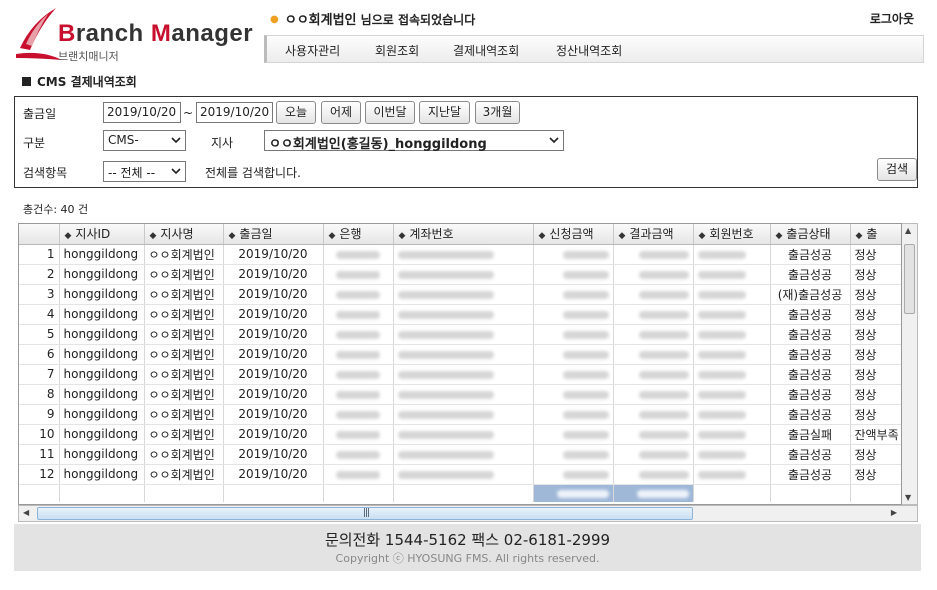 Image resolution: width=937 pixels, height=590 pixels. I want to click on col-header-branch-id: ◆ 지사ID, so click(102, 234).